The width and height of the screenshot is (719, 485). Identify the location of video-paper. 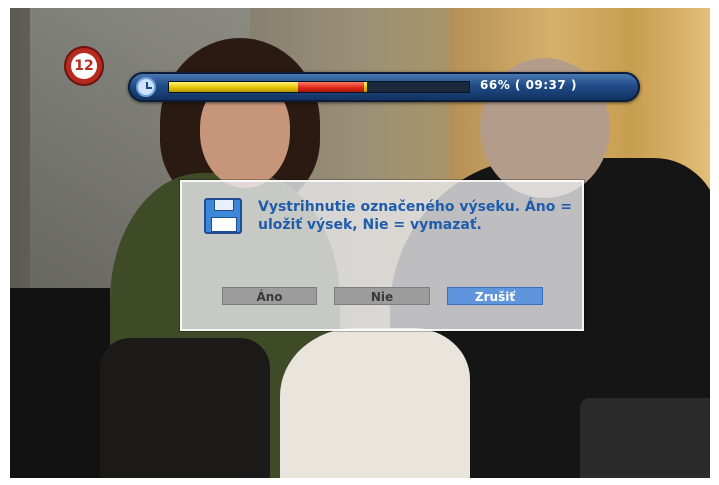
(375, 403).